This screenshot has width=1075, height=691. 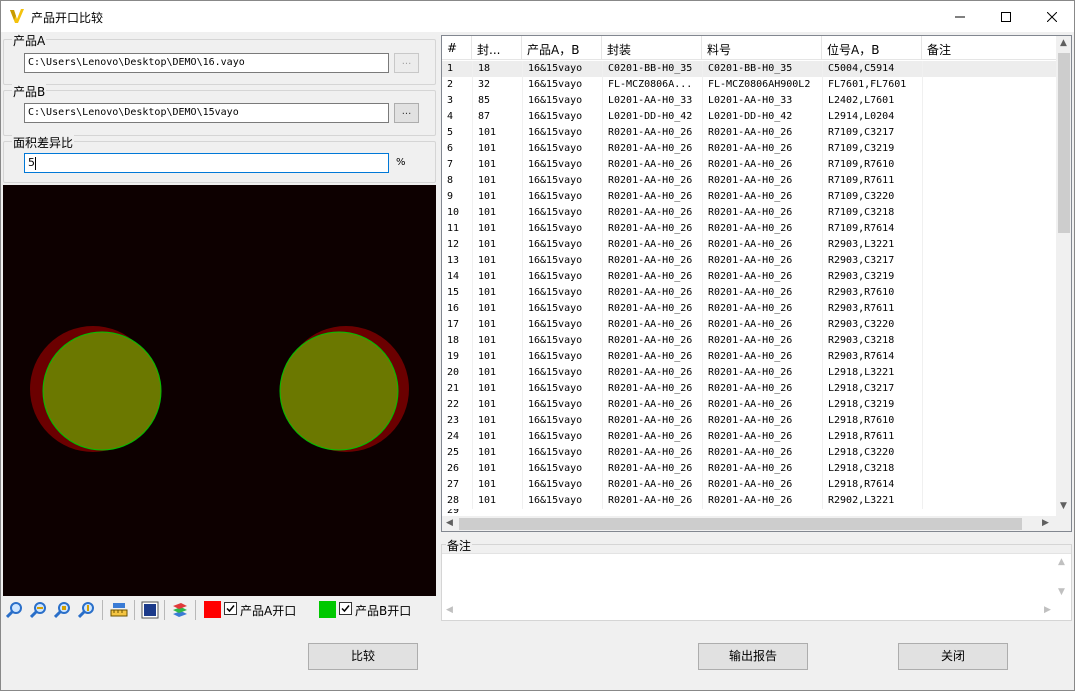 What do you see at coordinates (327, 609) in the screenshot?
I see `product-b-color-swatch` at bounding box center [327, 609].